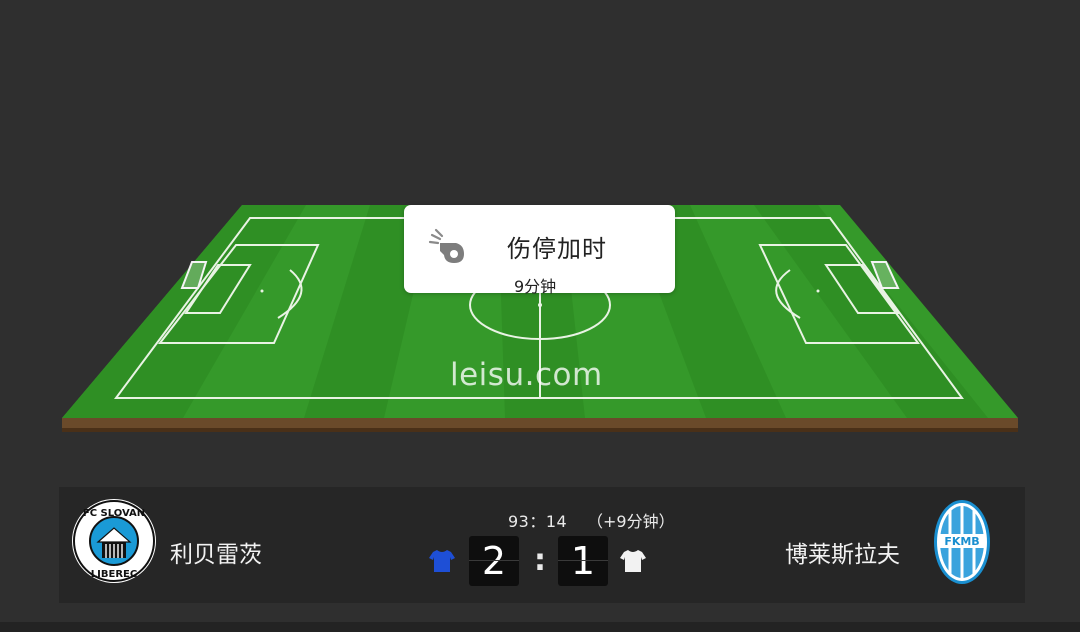  What do you see at coordinates (526, 375) in the screenshot?
I see `watermark: leisu.com` at bounding box center [526, 375].